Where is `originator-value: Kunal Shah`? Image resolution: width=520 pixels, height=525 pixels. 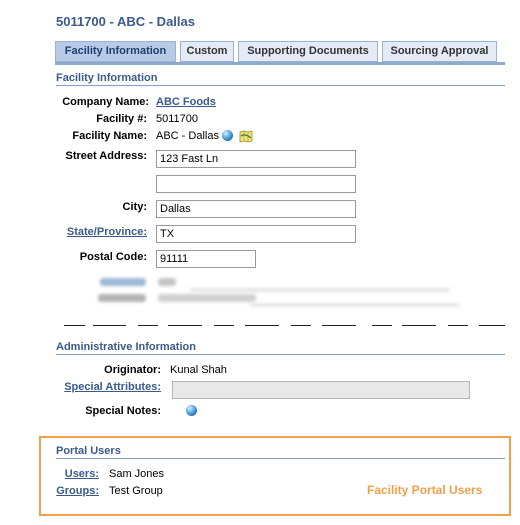
originator-value: Kunal Shah is located at coordinates (198, 370).